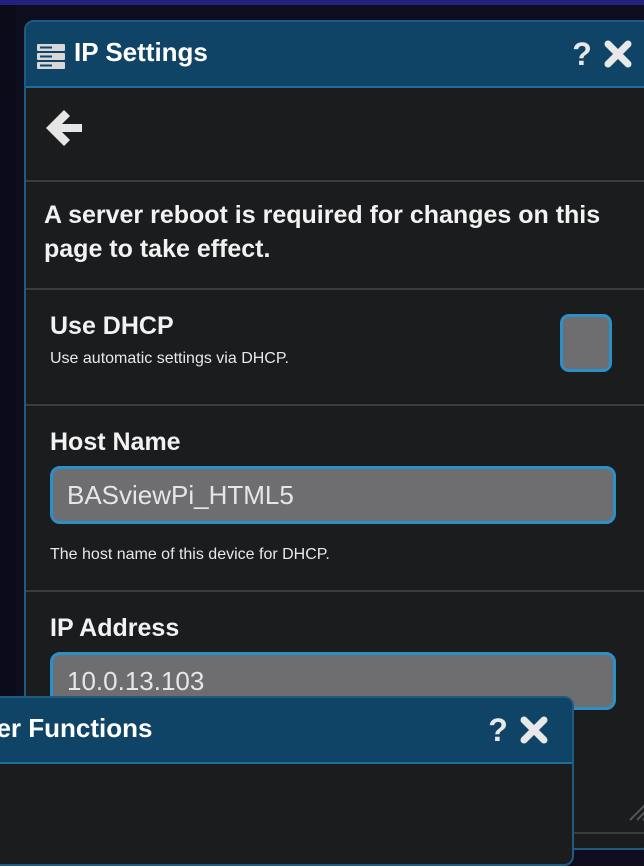 This screenshot has height=866, width=644. Describe the element at coordinates (115, 442) in the screenshot. I see `host-name-label: Host Name` at that location.